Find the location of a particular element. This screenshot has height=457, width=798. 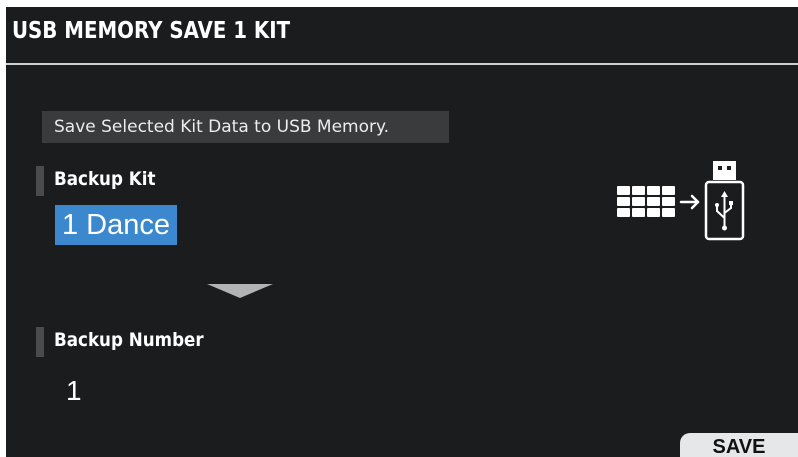

backup-number-value: 1 is located at coordinates (74, 391).